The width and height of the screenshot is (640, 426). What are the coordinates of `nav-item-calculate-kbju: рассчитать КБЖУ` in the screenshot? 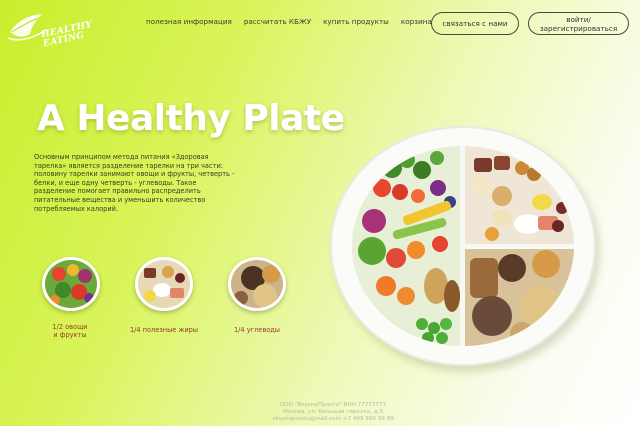 It's located at (277, 21).